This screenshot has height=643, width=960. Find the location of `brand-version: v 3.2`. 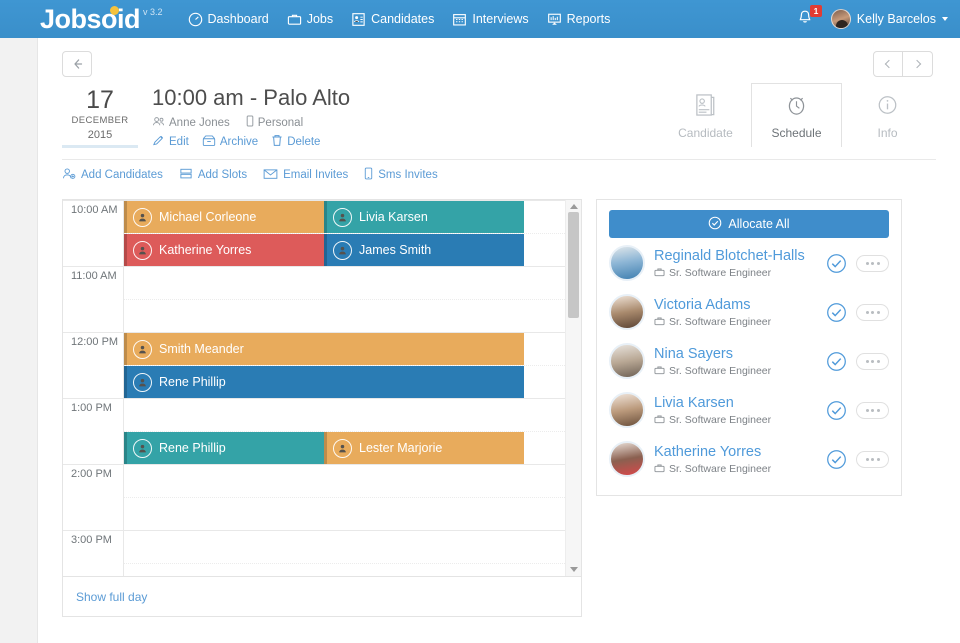

brand-version: v 3.2 is located at coordinates (153, 12).